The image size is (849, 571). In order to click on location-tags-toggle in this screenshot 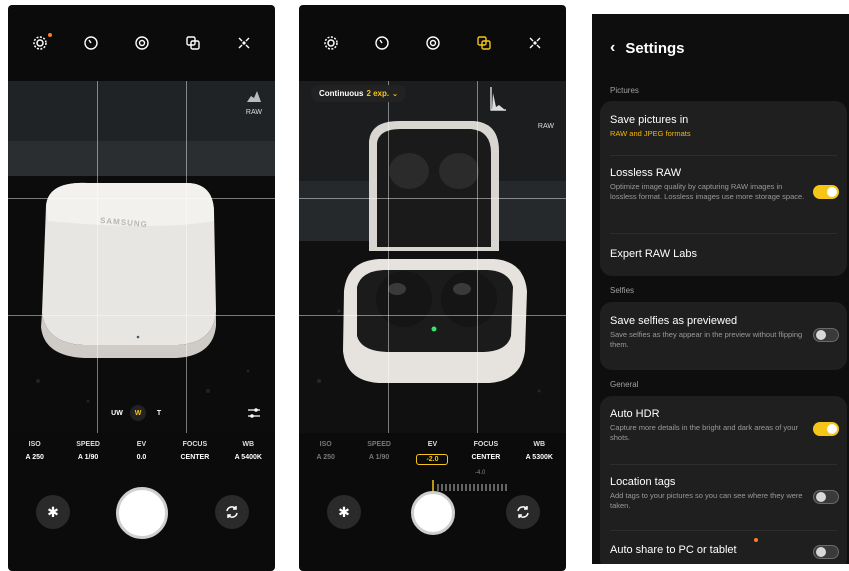, I will do `click(826, 497)`.